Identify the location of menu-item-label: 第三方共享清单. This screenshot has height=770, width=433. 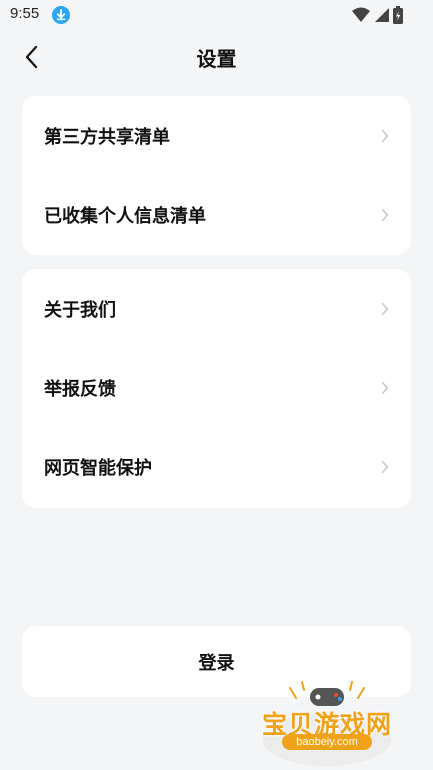
(107, 137).